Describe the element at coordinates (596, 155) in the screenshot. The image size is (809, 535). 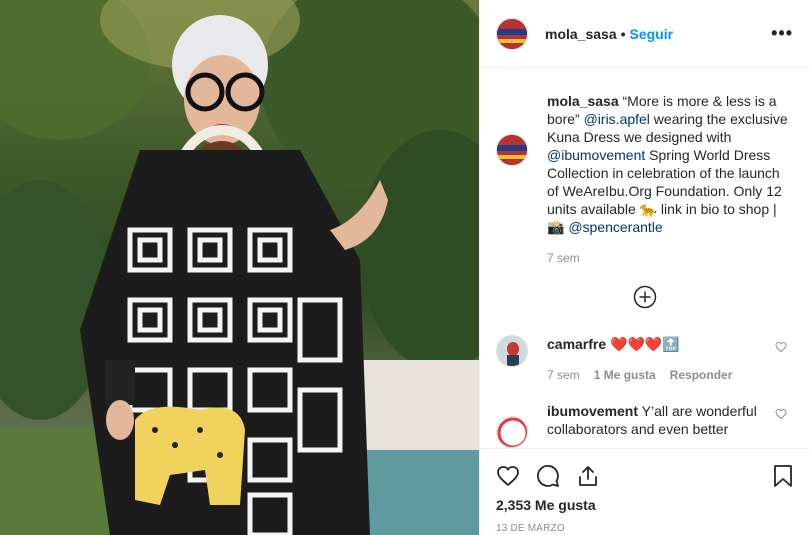
I see `mention-link: @ibumovement` at that location.